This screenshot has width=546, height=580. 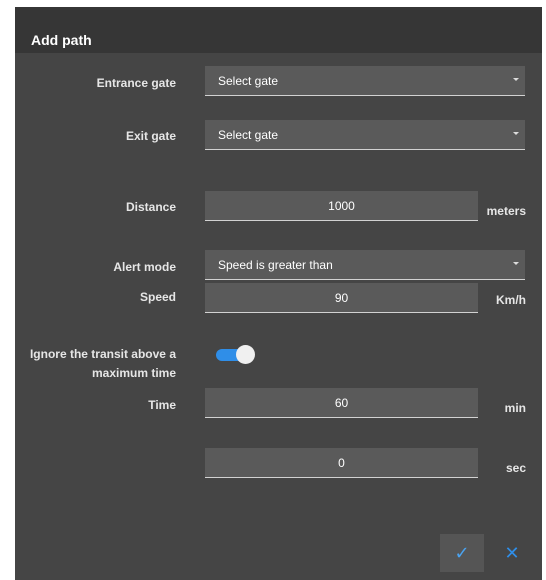 I want to click on distance-value: 1000, so click(x=341, y=206).